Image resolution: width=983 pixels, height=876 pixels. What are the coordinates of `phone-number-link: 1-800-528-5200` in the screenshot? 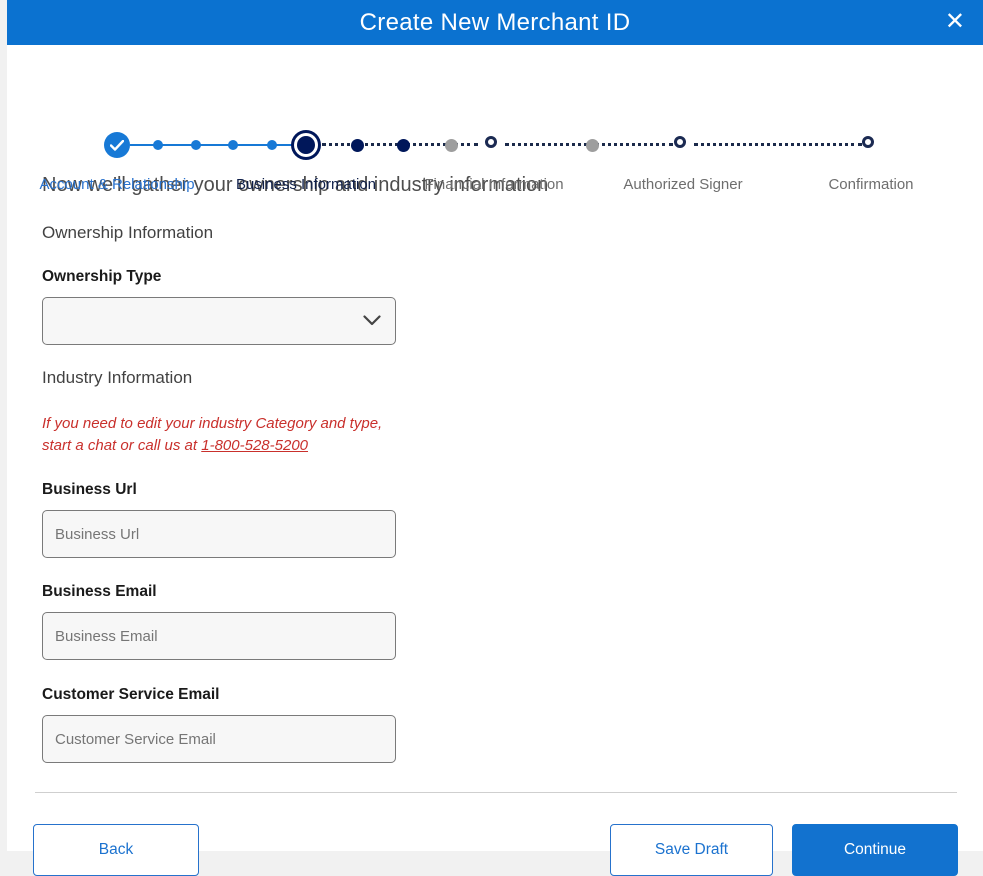 It's located at (254, 445).